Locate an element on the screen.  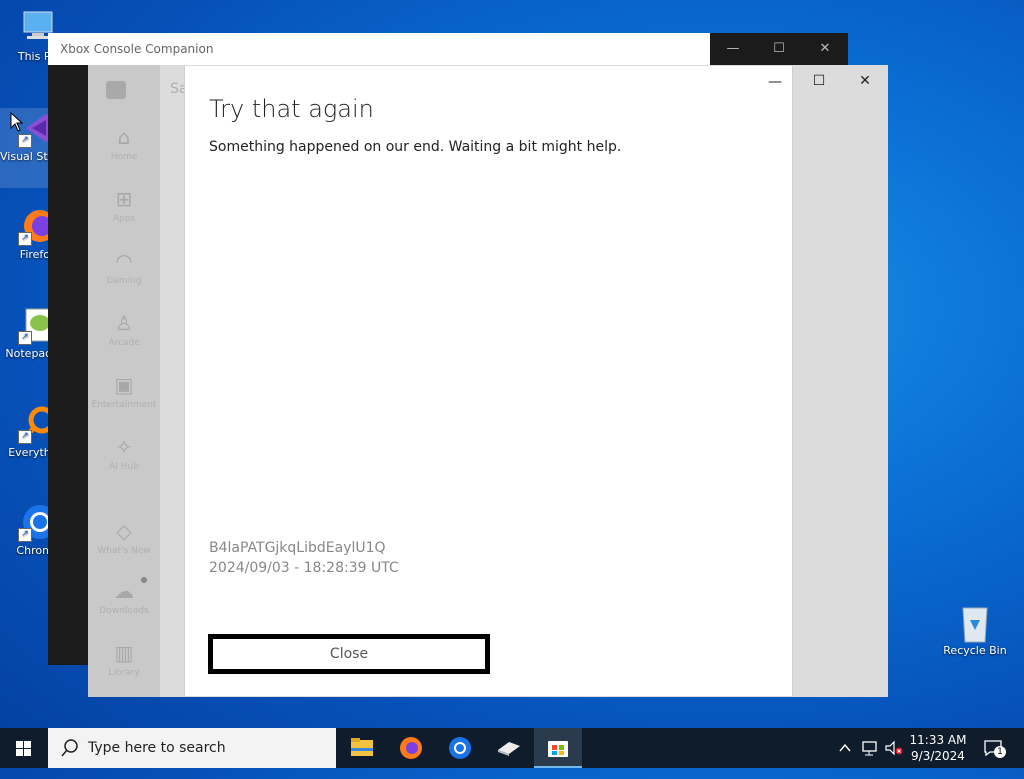
nav-item-entertainment: ▣ Entertainment is located at coordinates (124, 391).